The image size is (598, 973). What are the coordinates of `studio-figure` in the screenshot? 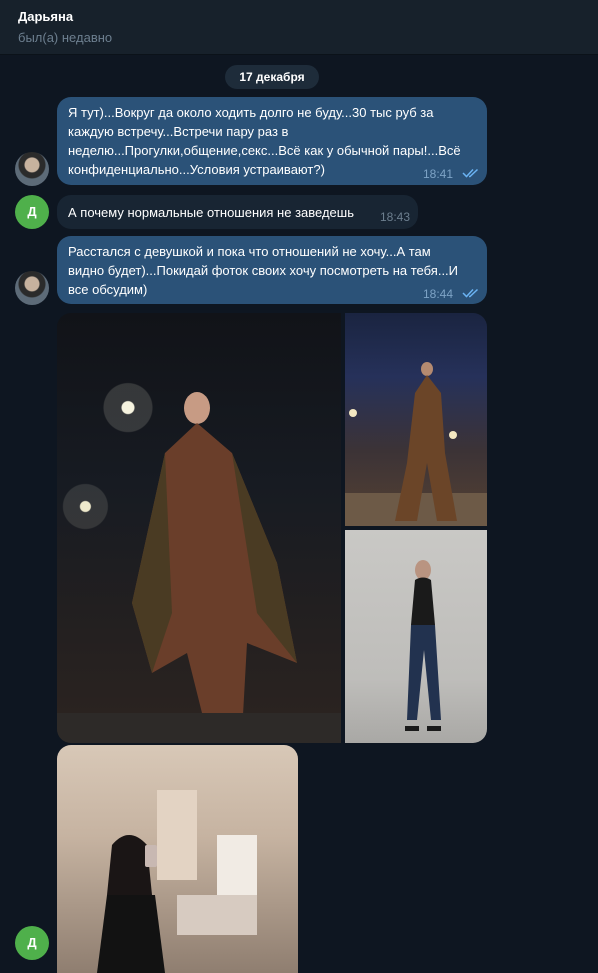 It's located at (423, 645).